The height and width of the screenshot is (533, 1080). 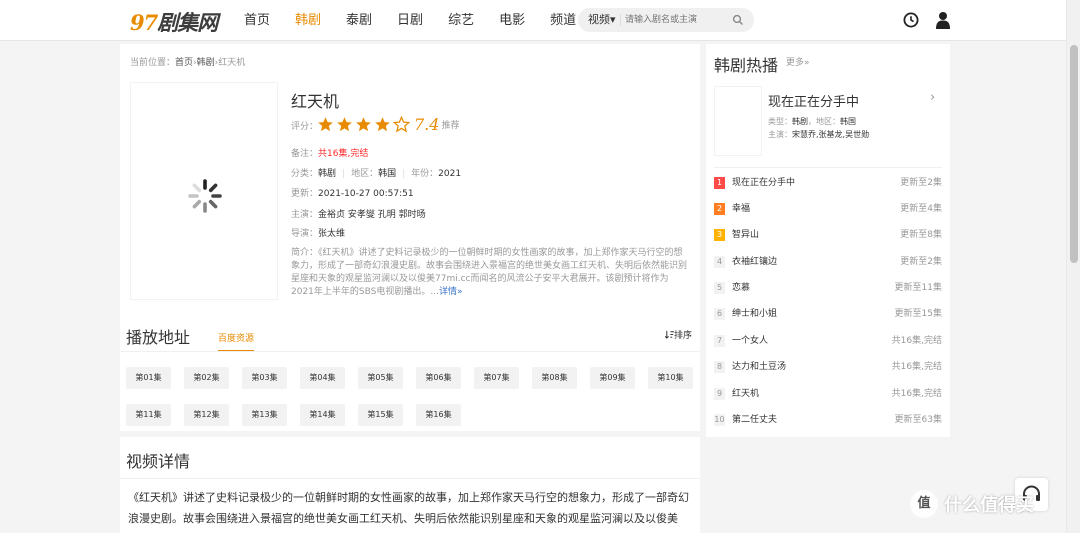 What do you see at coordinates (670, 378) in the screenshot?
I see `episode-button: 第10集` at bounding box center [670, 378].